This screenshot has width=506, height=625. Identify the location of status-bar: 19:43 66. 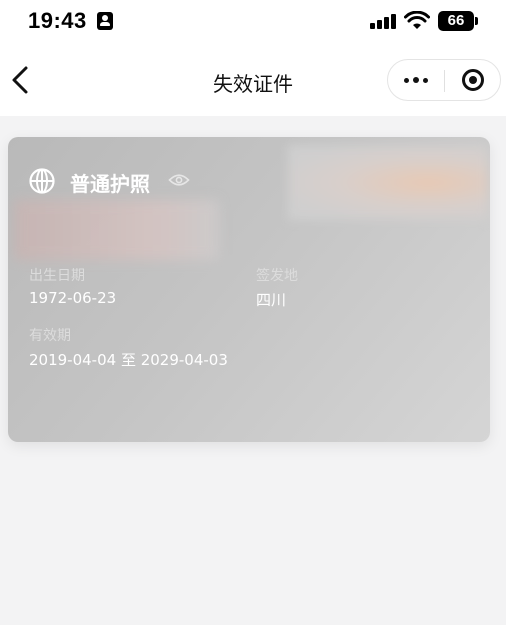
(253, 22).